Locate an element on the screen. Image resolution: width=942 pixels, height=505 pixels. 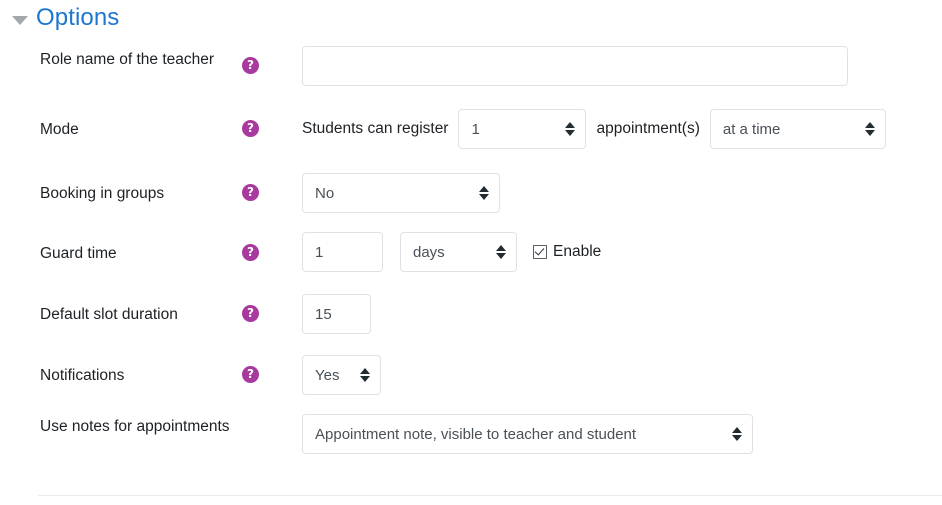
guard-time-enable-checkbox: Enable is located at coordinates (567, 252).